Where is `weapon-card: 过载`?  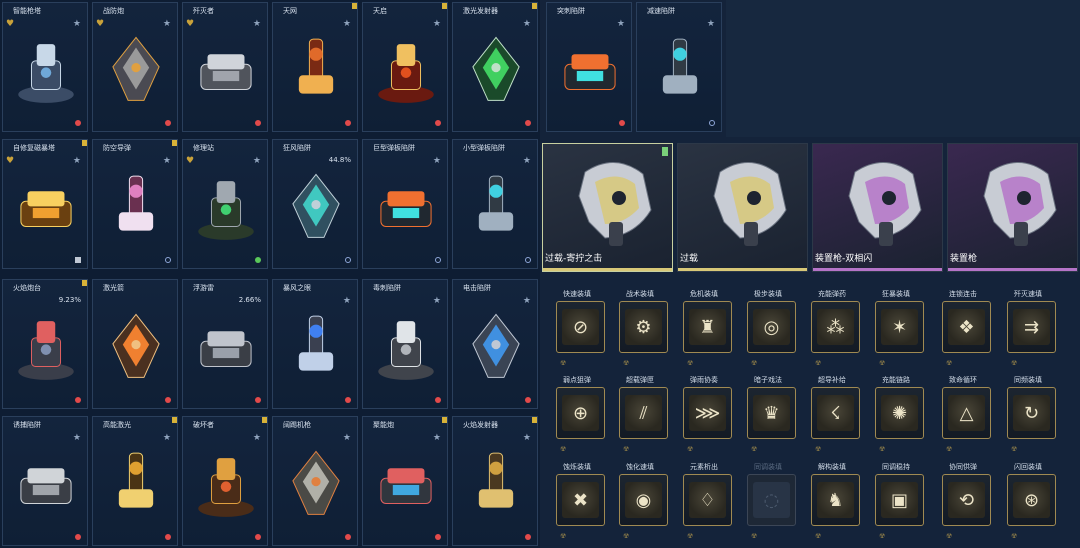 weapon-card: 过载 is located at coordinates (742, 207).